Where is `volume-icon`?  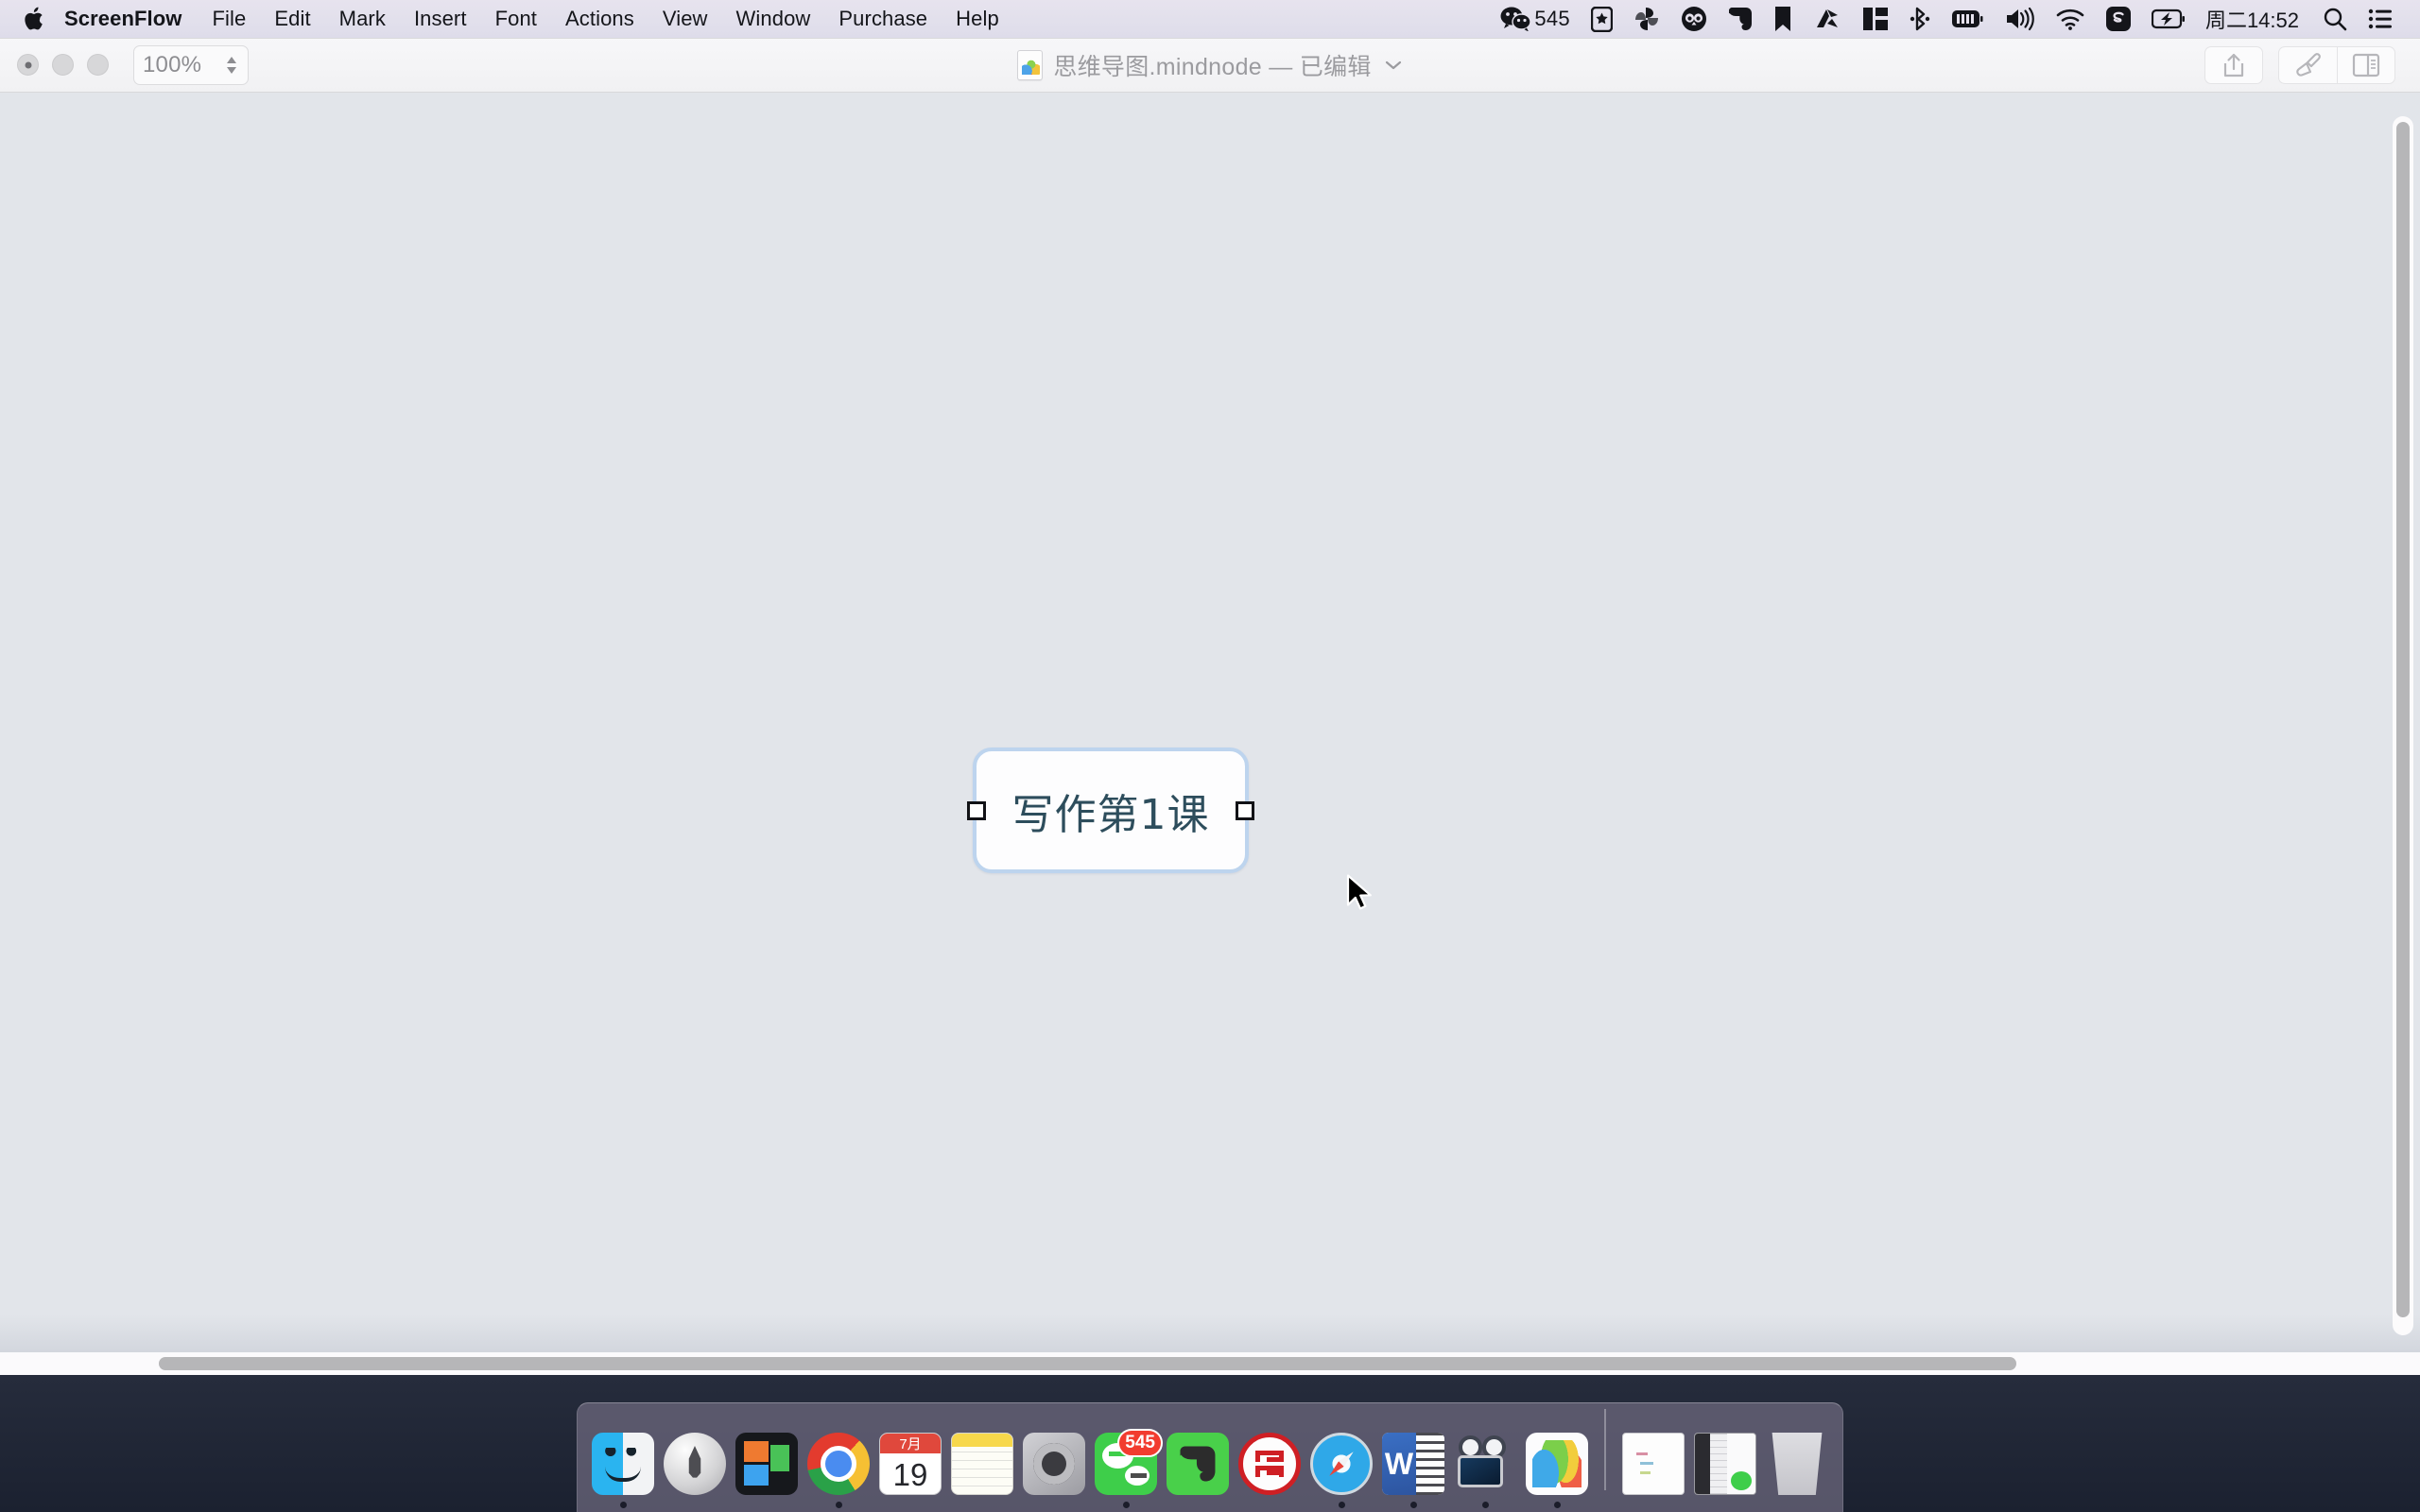
volume-icon is located at coordinates (2019, 19).